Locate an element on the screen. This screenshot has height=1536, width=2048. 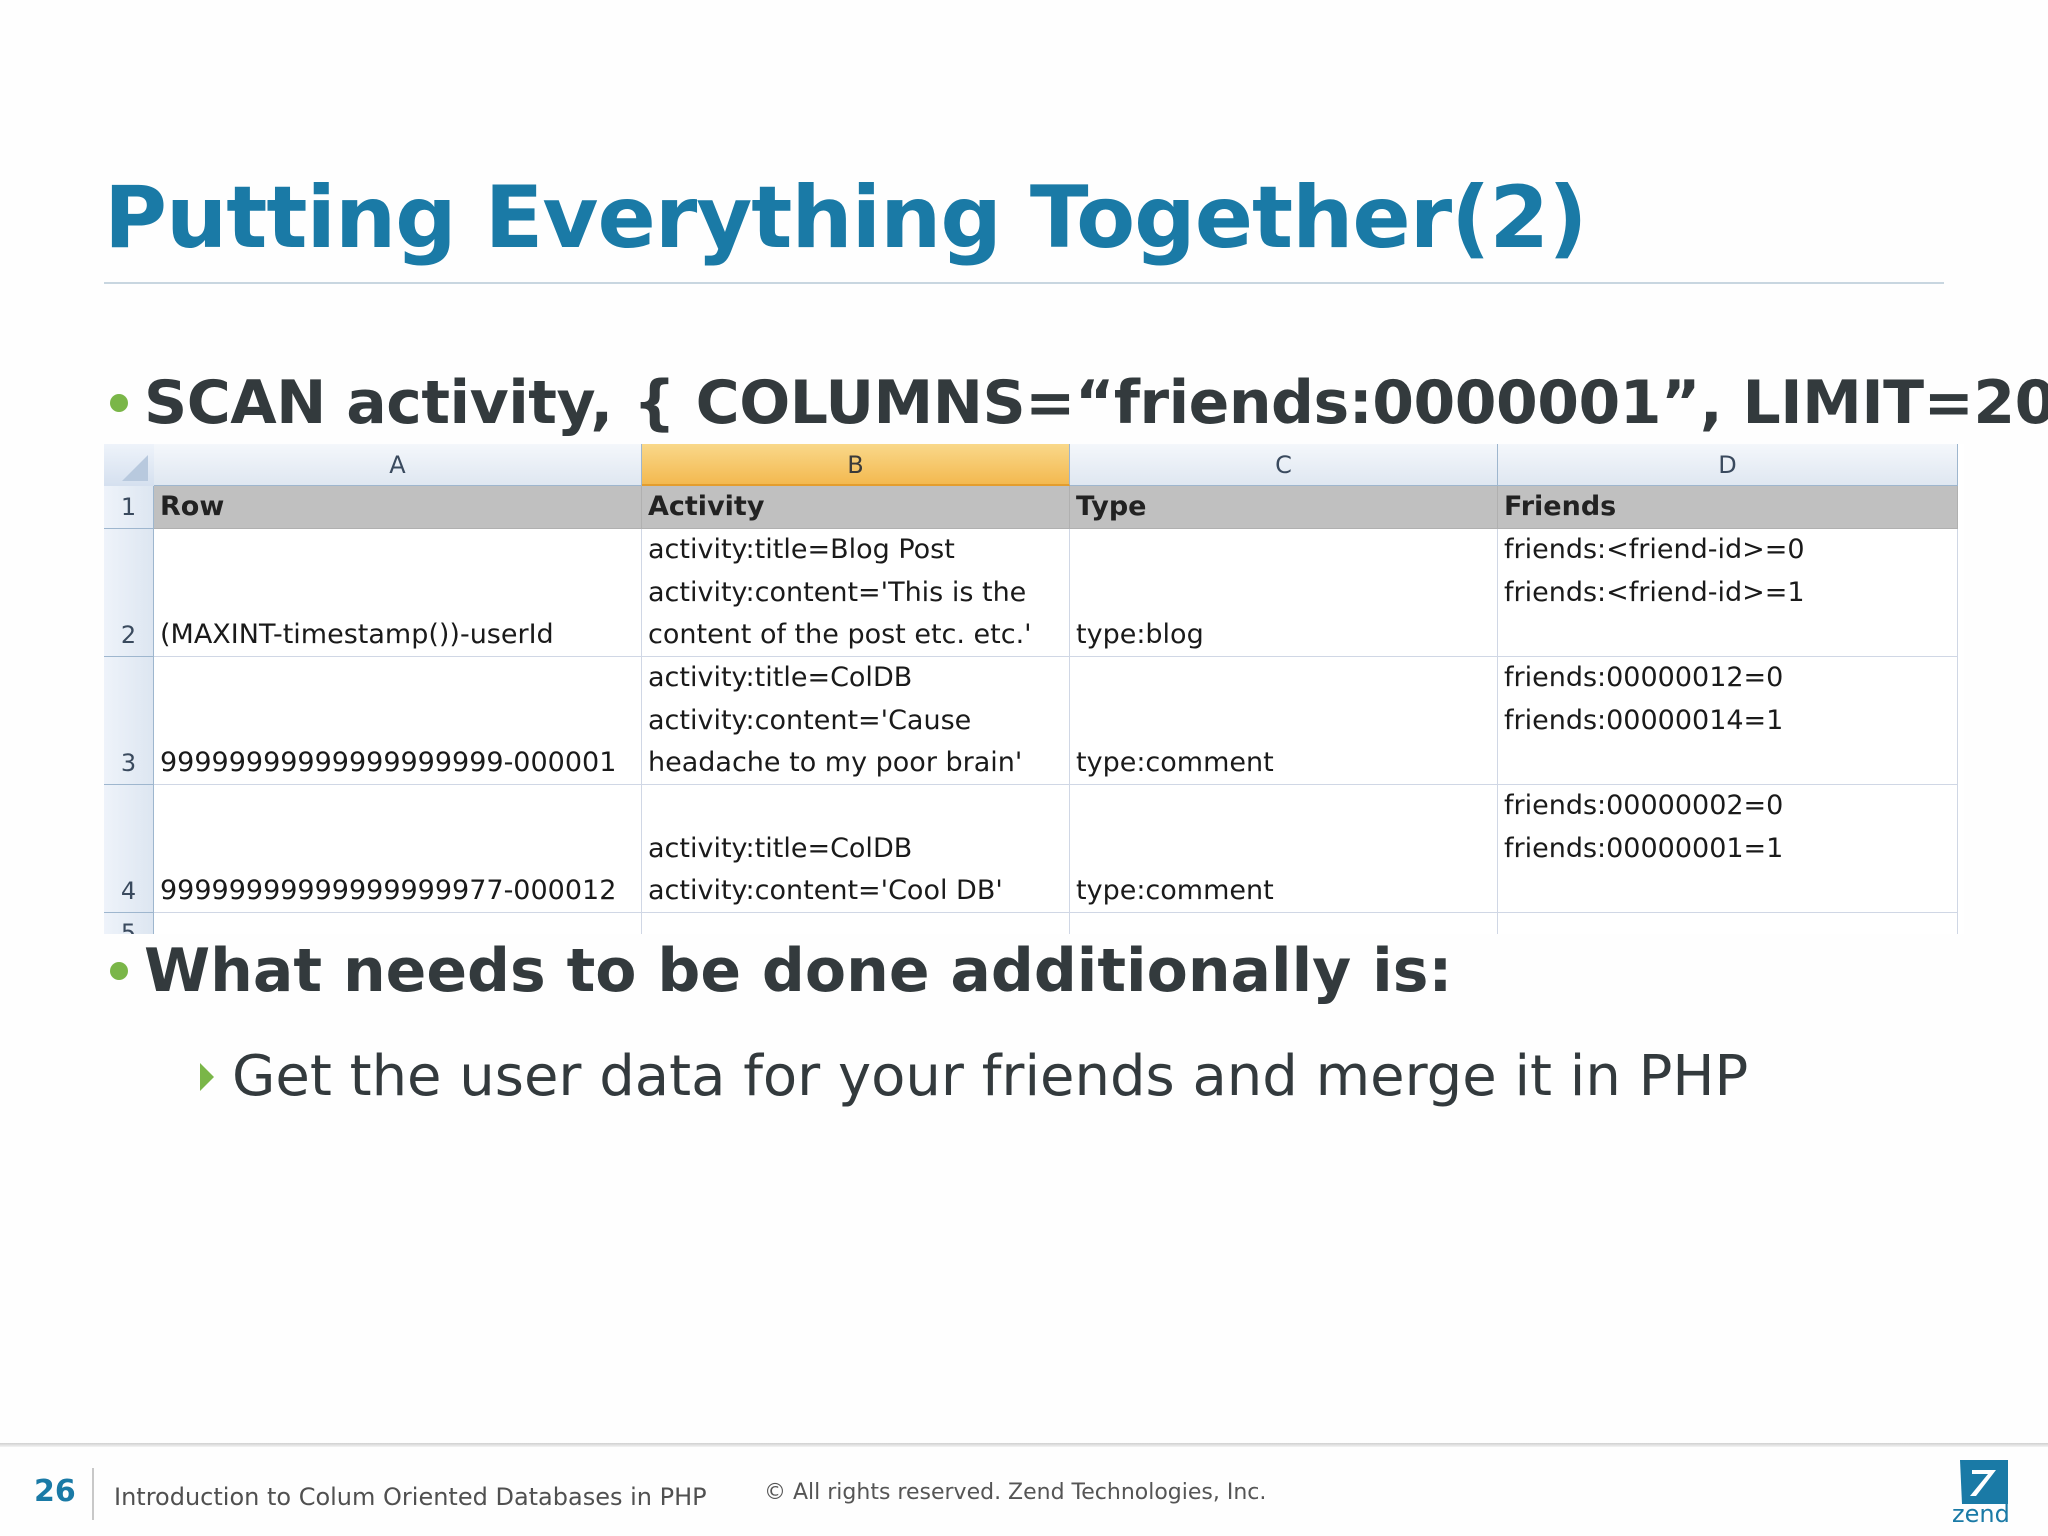
cell-header-row: Row is located at coordinates (398, 507).